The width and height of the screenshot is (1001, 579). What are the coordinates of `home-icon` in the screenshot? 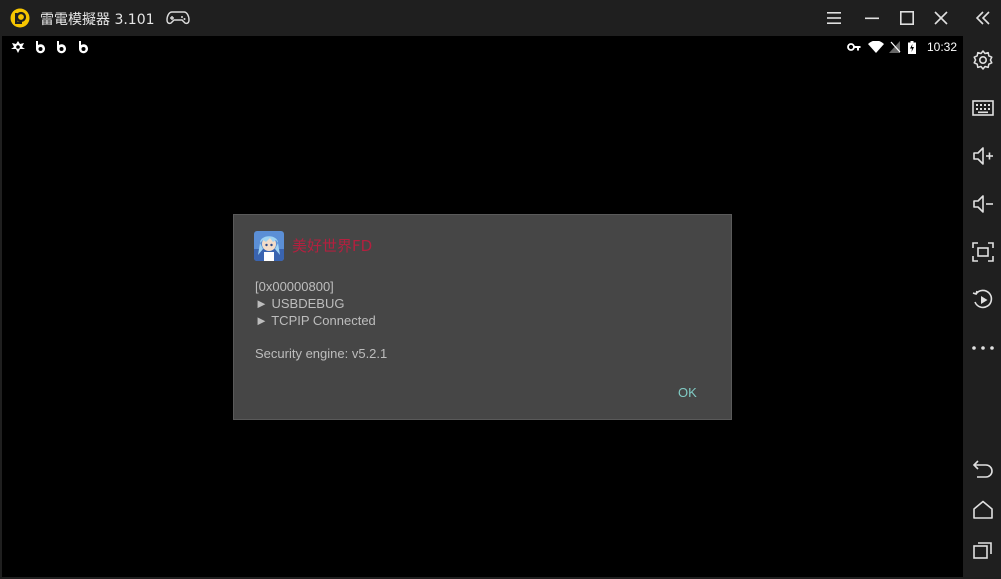 It's located at (983, 510).